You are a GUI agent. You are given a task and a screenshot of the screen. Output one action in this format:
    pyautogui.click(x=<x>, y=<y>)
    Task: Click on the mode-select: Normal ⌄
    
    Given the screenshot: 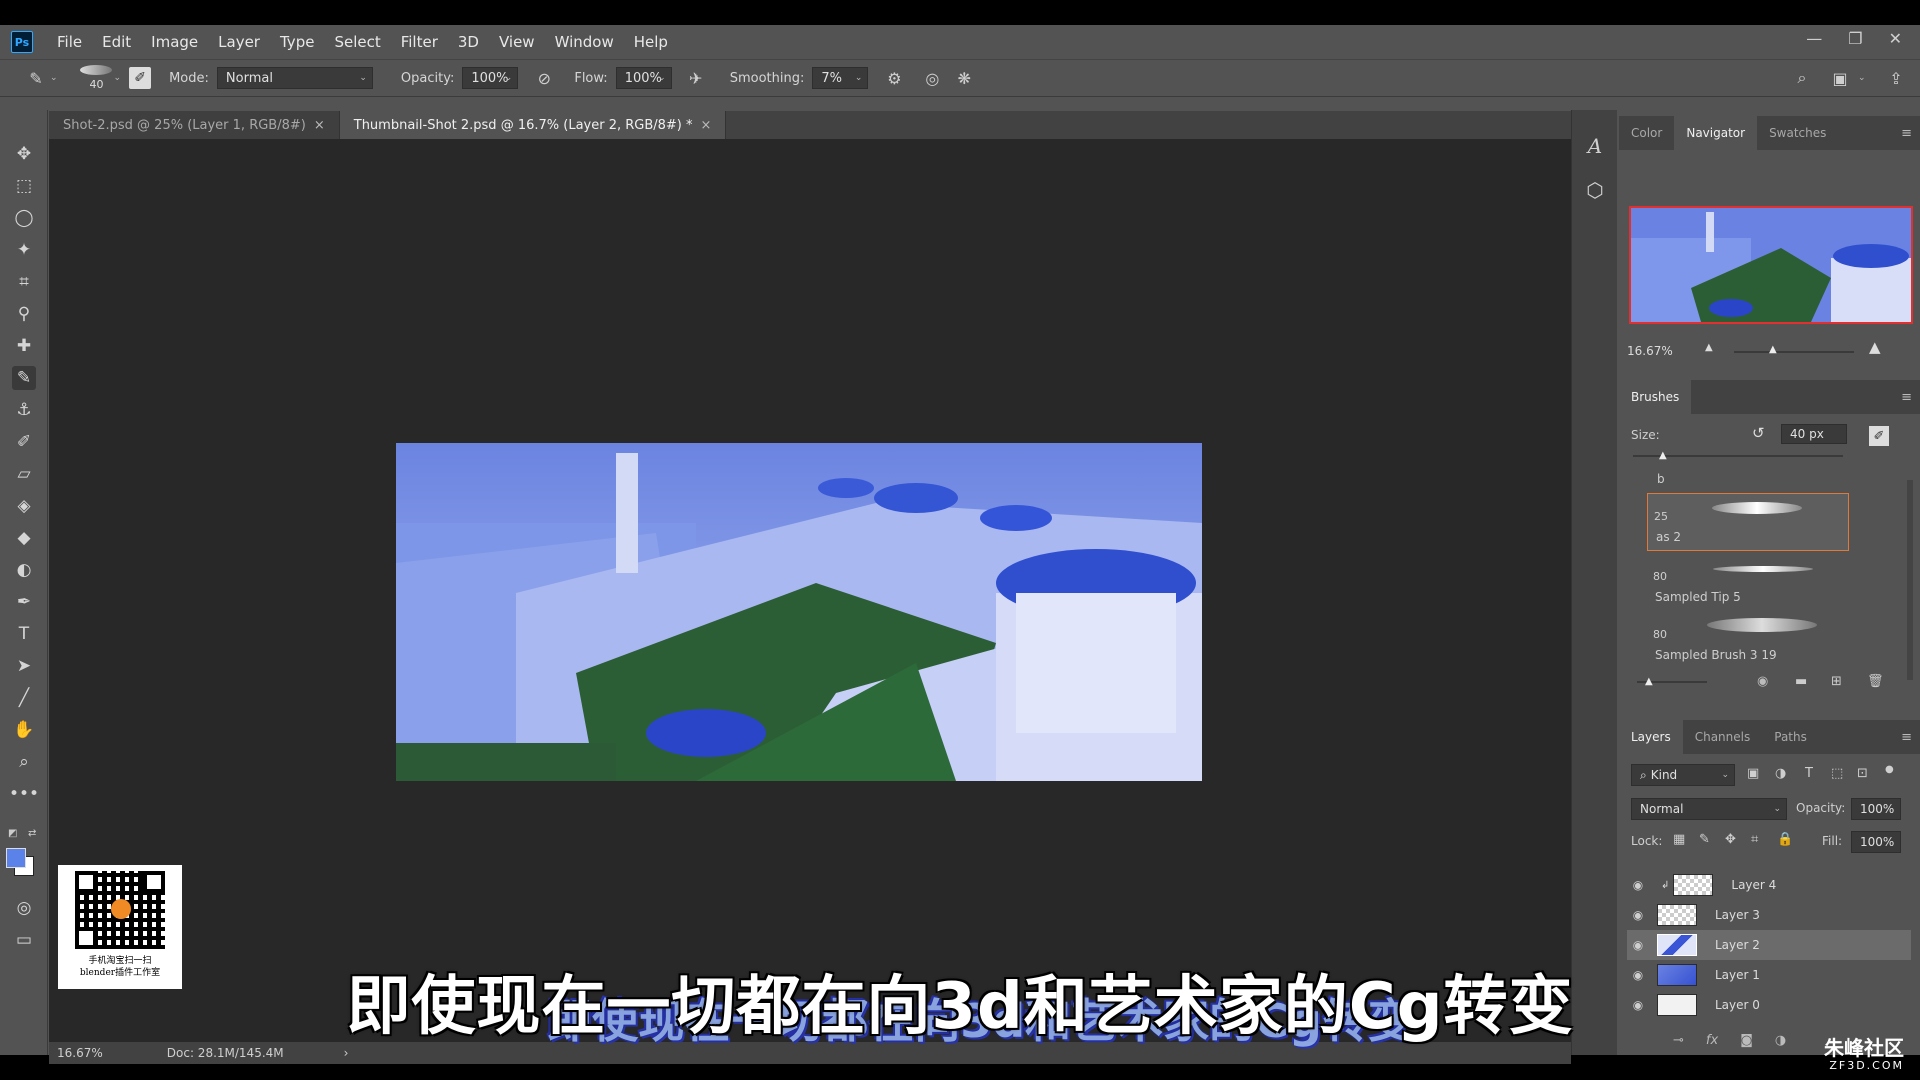 What is the action you would take?
    pyautogui.click(x=294, y=78)
    